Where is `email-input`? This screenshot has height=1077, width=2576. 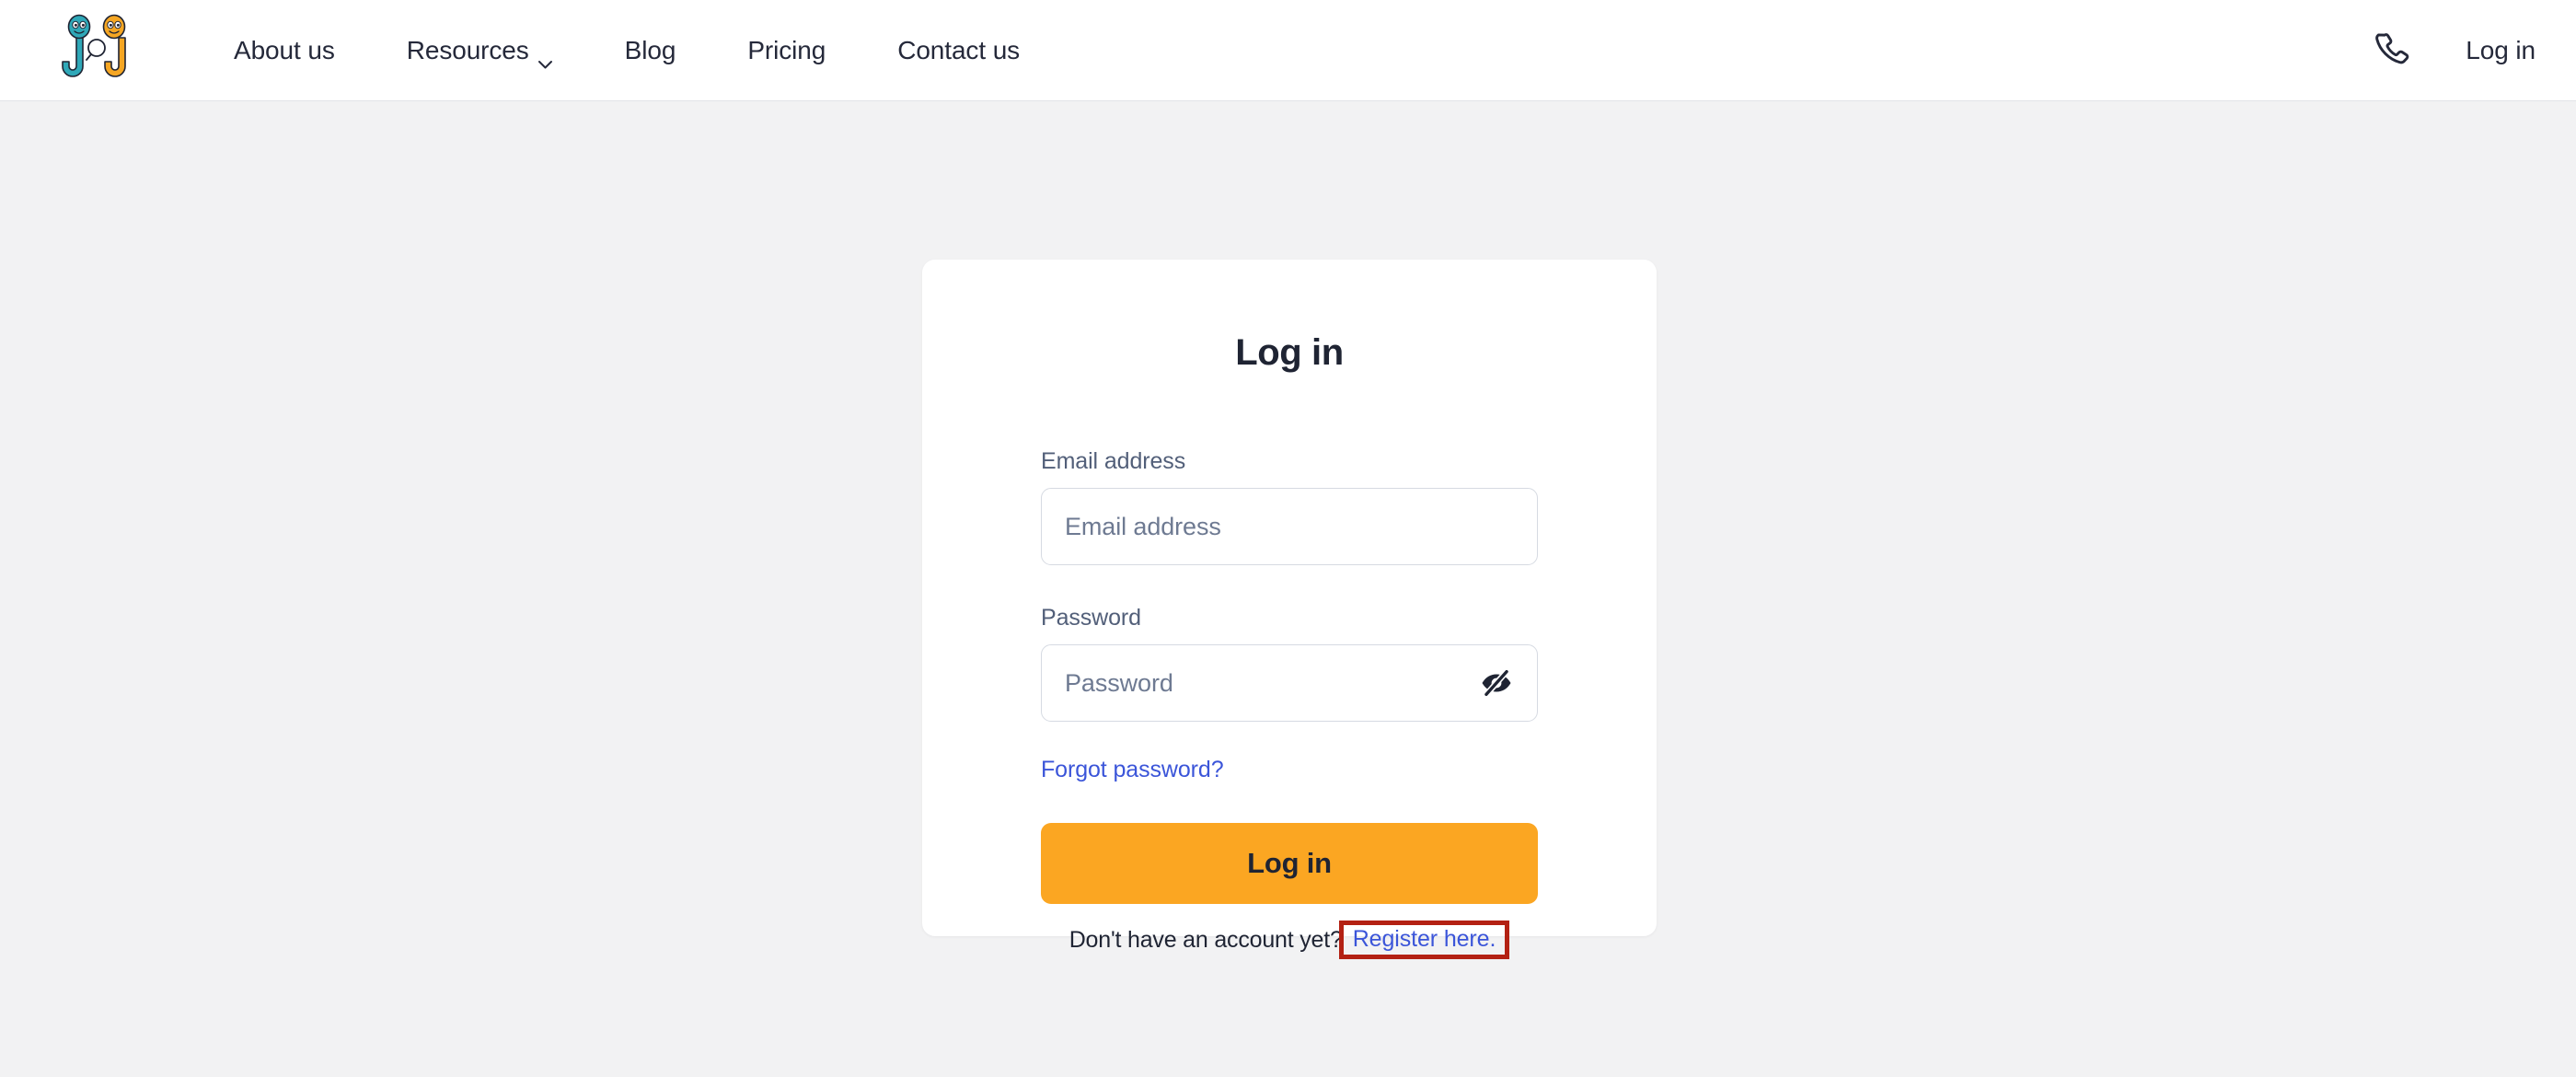
email-input is located at coordinates (1289, 526).